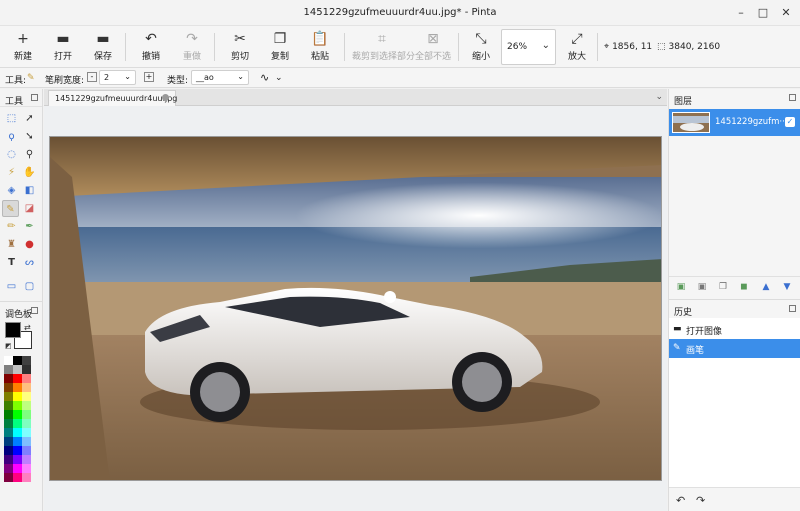  What do you see at coordinates (734, 329) in the screenshot?
I see `history-item: ▬ 打开图像` at bounding box center [734, 329].